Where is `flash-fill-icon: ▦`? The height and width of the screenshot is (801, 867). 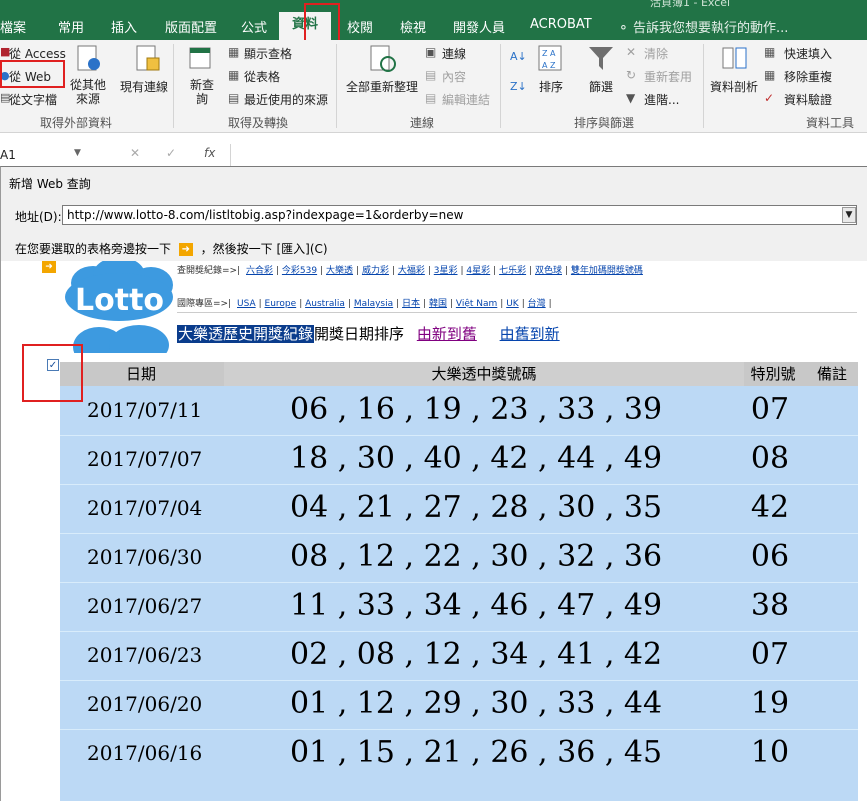
flash-fill-icon: ▦ is located at coordinates (770, 52).